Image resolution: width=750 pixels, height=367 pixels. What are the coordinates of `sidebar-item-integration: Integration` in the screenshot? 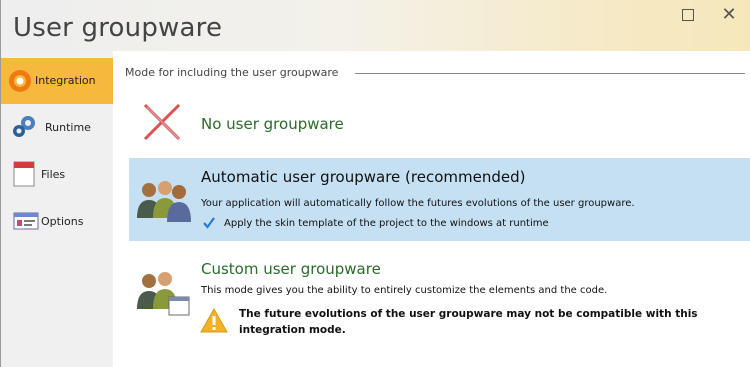 It's located at (57, 81).